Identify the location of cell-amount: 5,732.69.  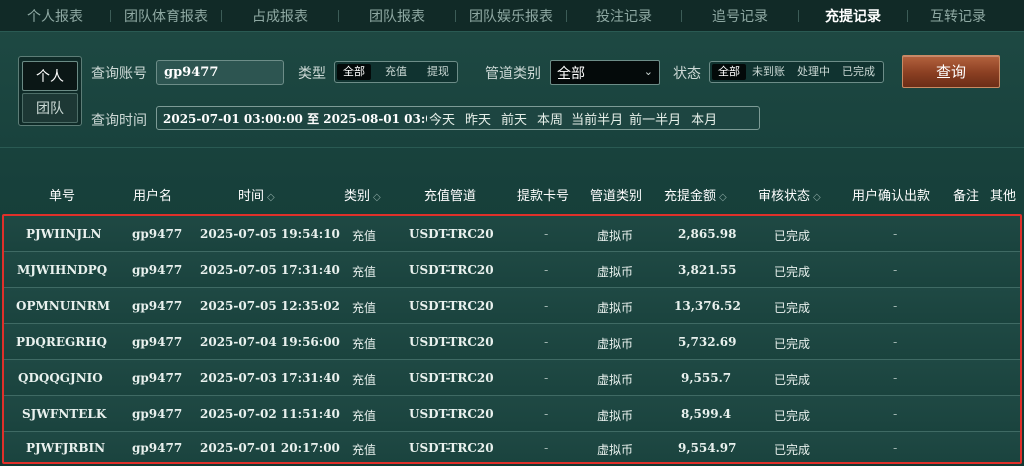
(707, 342).